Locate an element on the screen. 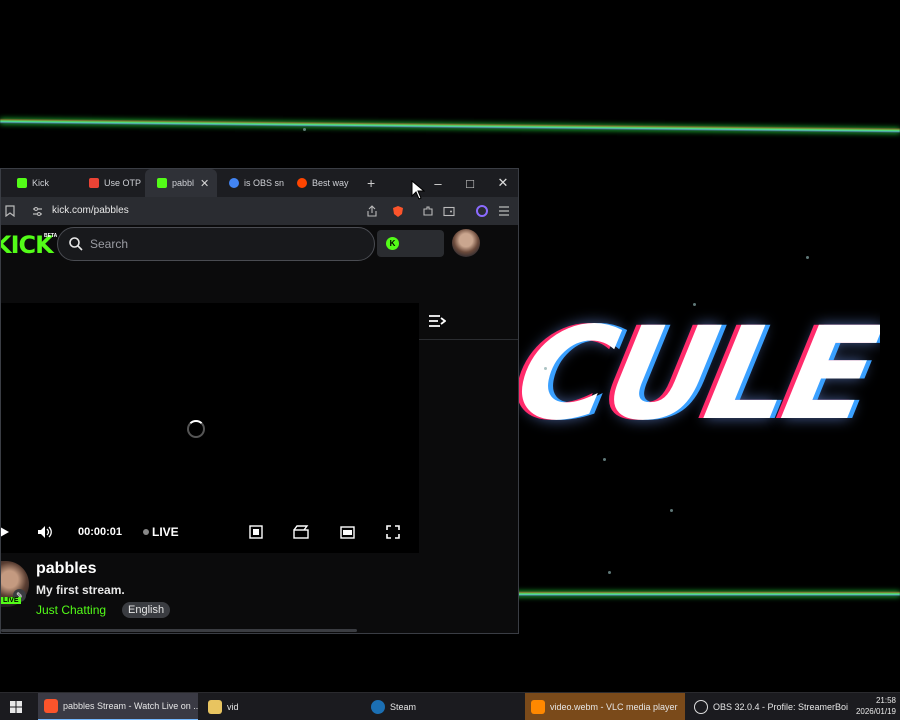 Image resolution: width=900 pixels, height=720 pixels. playback-time: 00:00:01 is located at coordinates (100, 532).